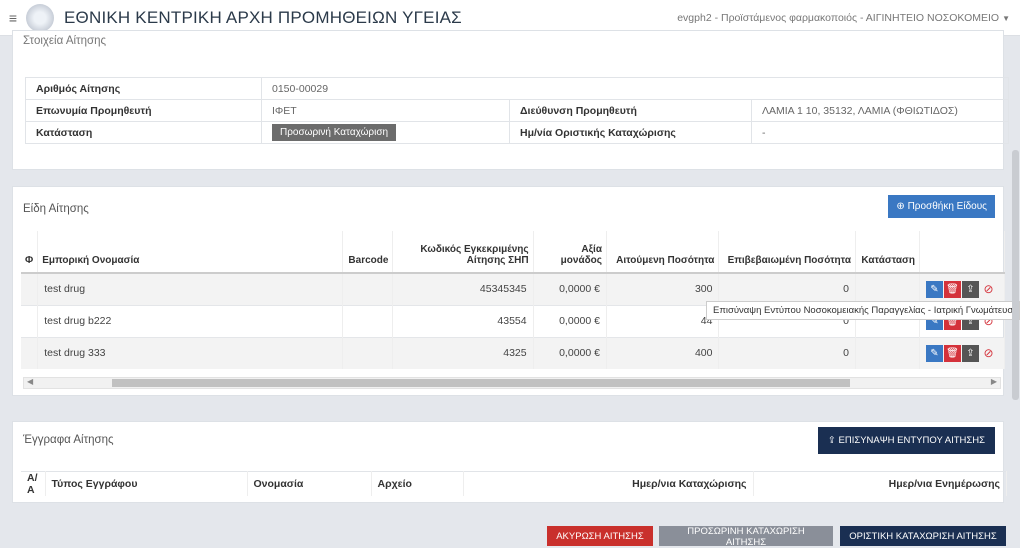  What do you see at coordinates (630, 110) in the screenshot?
I see `address-label: Διεύθυνση Προμηθευτή` at bounding box center [630, 110].